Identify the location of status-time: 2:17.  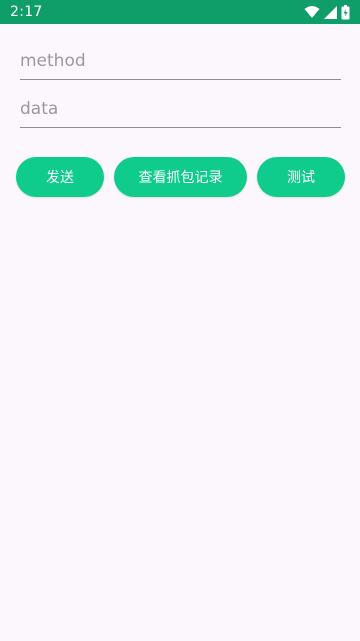
(26, 12).